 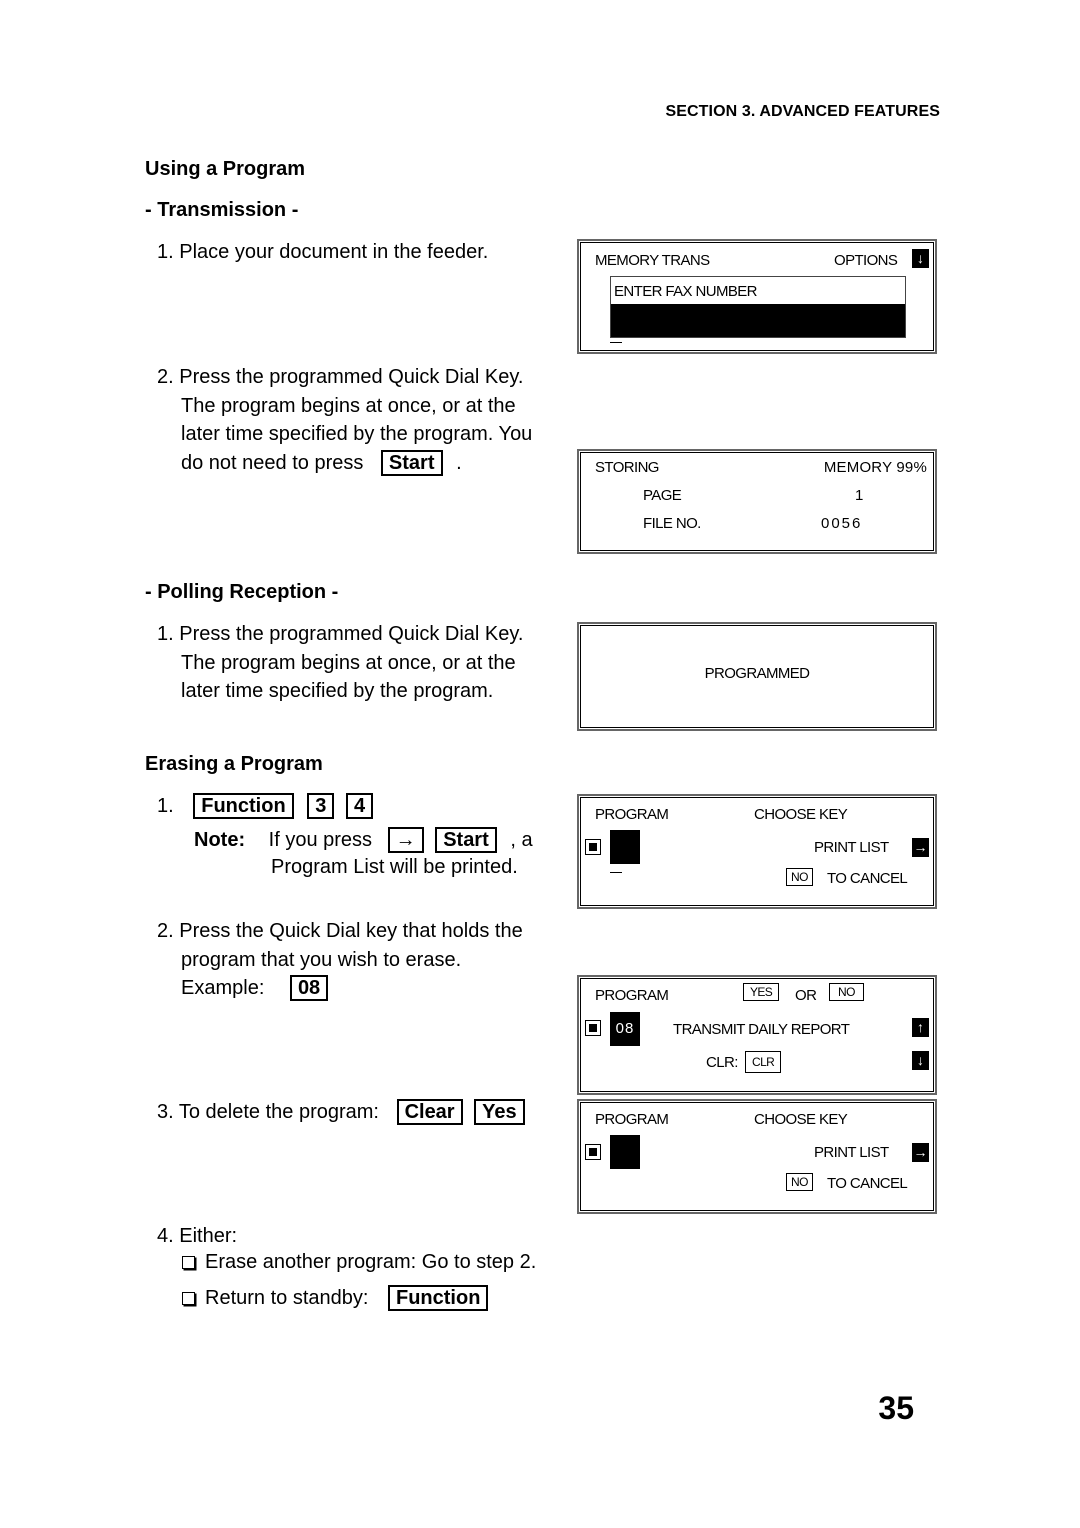 I want to click on lcd-prompt: ENTER FAX NUMBER, so click(x=686, y=291).